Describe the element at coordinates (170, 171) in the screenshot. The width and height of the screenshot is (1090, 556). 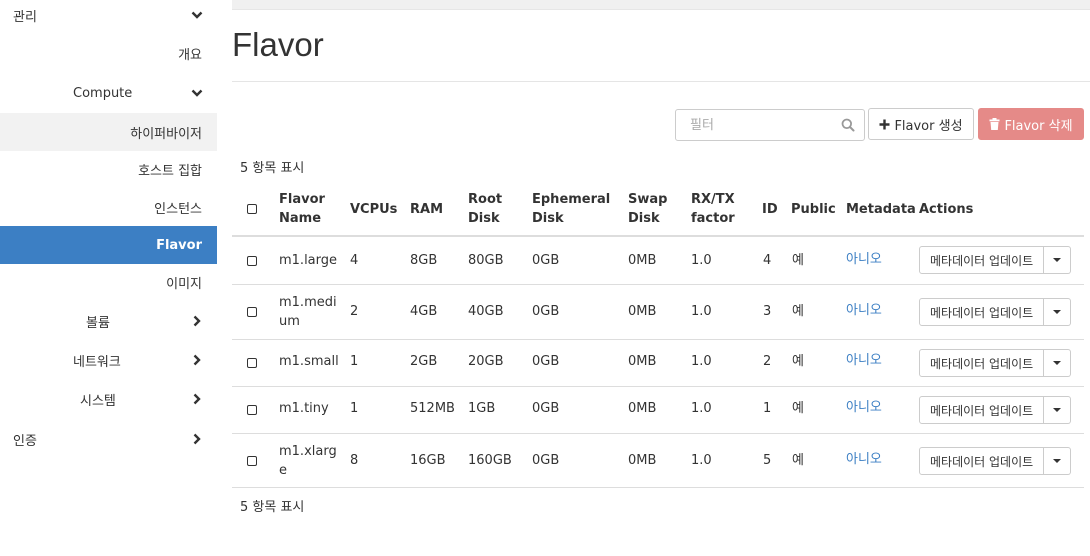
I see `sidebar-item-label: 호스트 집합` at that location.